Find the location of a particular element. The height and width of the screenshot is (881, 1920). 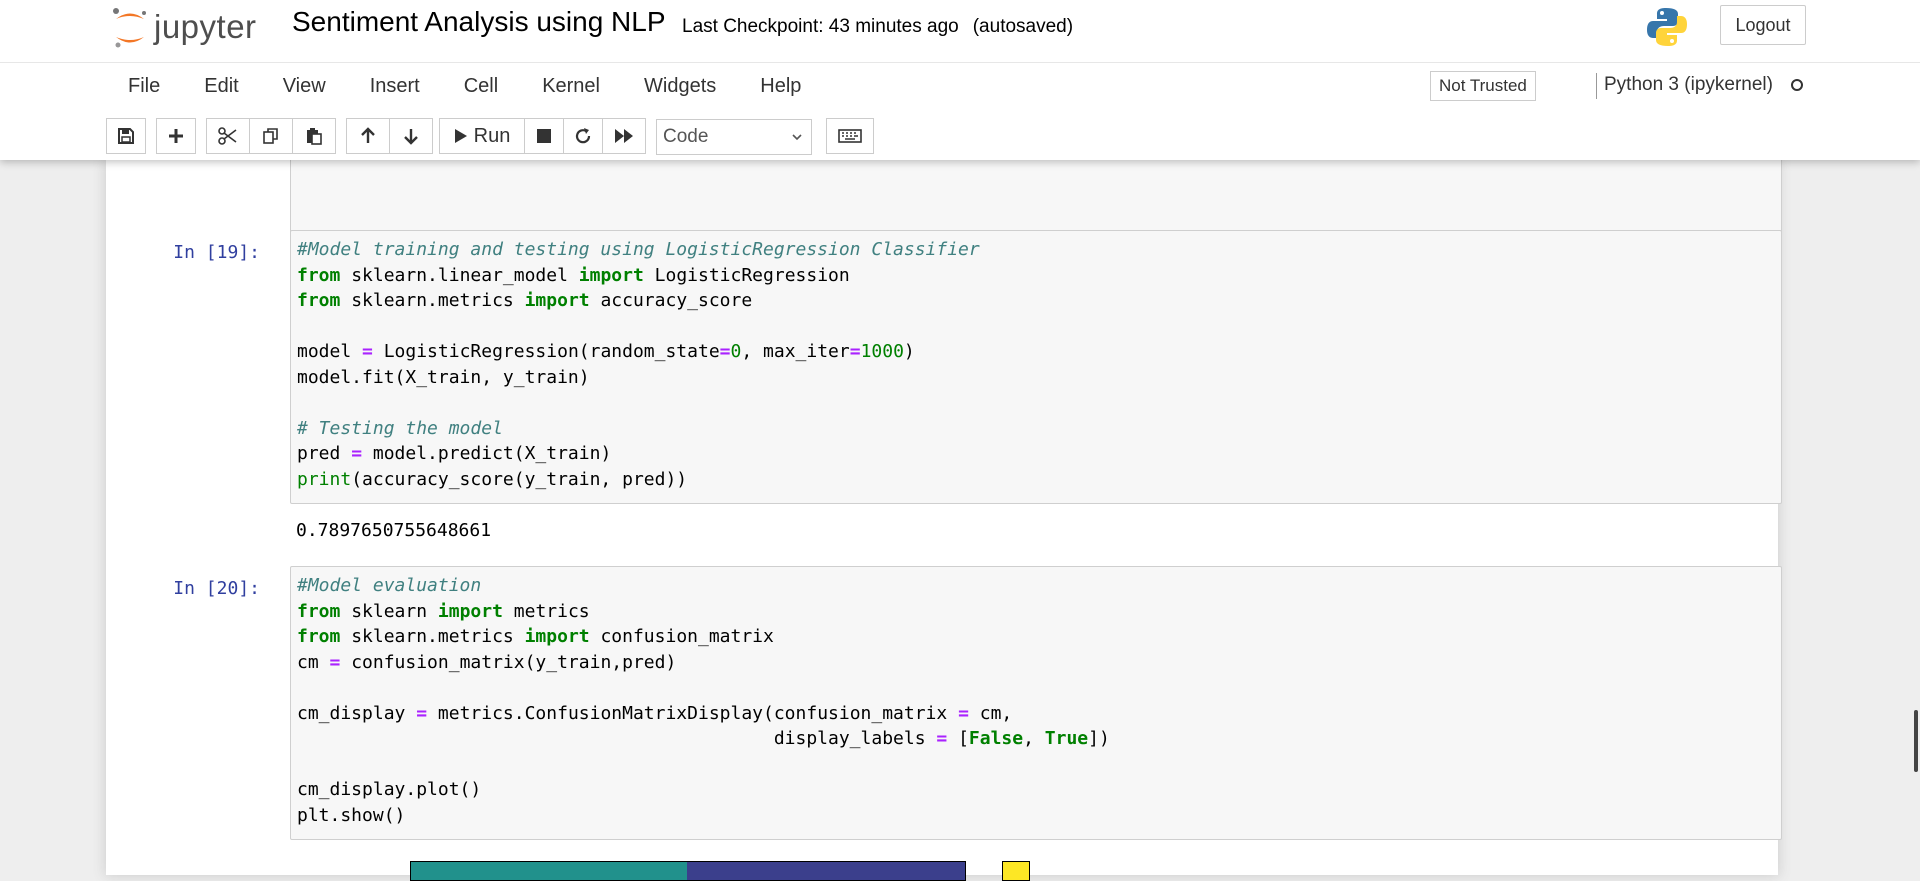

keyboard-icon is located at coordinates (850, 136).